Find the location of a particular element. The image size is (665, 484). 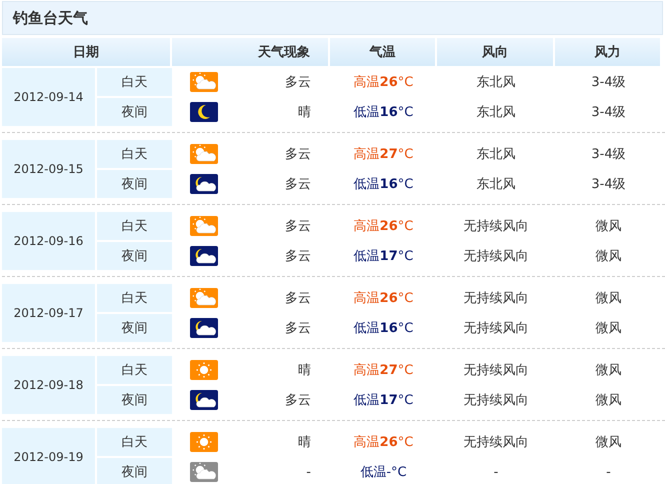

column-header: 气温 is located at coordinates (383, 52).